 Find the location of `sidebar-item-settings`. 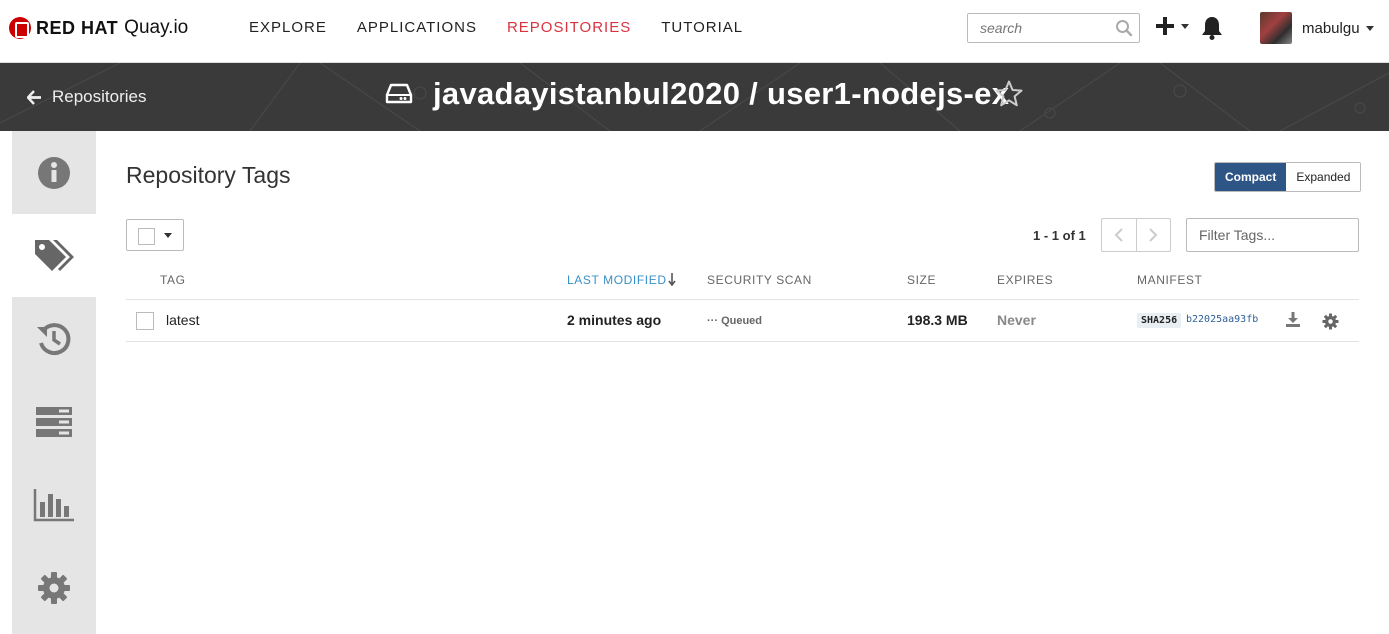

sidebar-item-settings is located at coordinates (54, 587).